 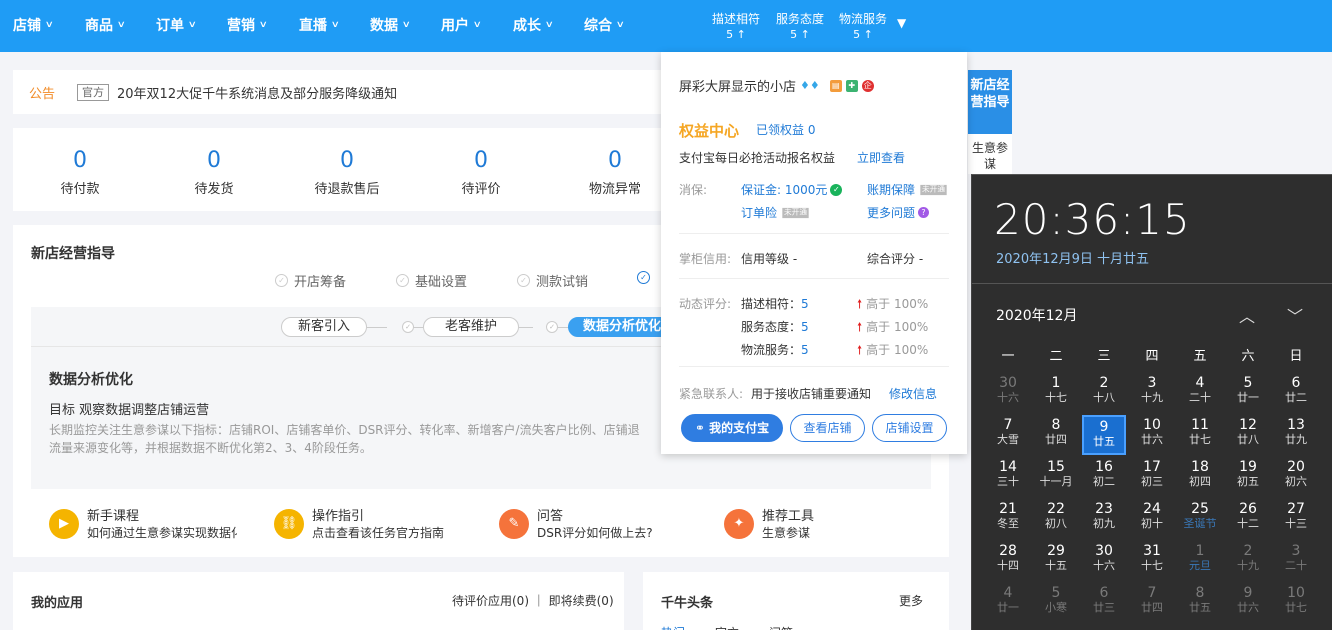 I want to click on view-now-link: 立即查看, so click(x=881, y=157).